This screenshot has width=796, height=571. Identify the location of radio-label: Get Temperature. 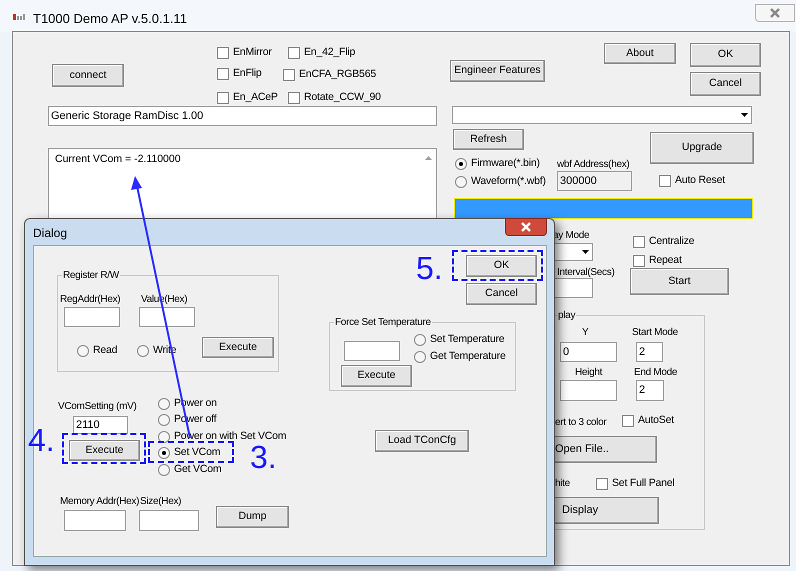
(468, 356).